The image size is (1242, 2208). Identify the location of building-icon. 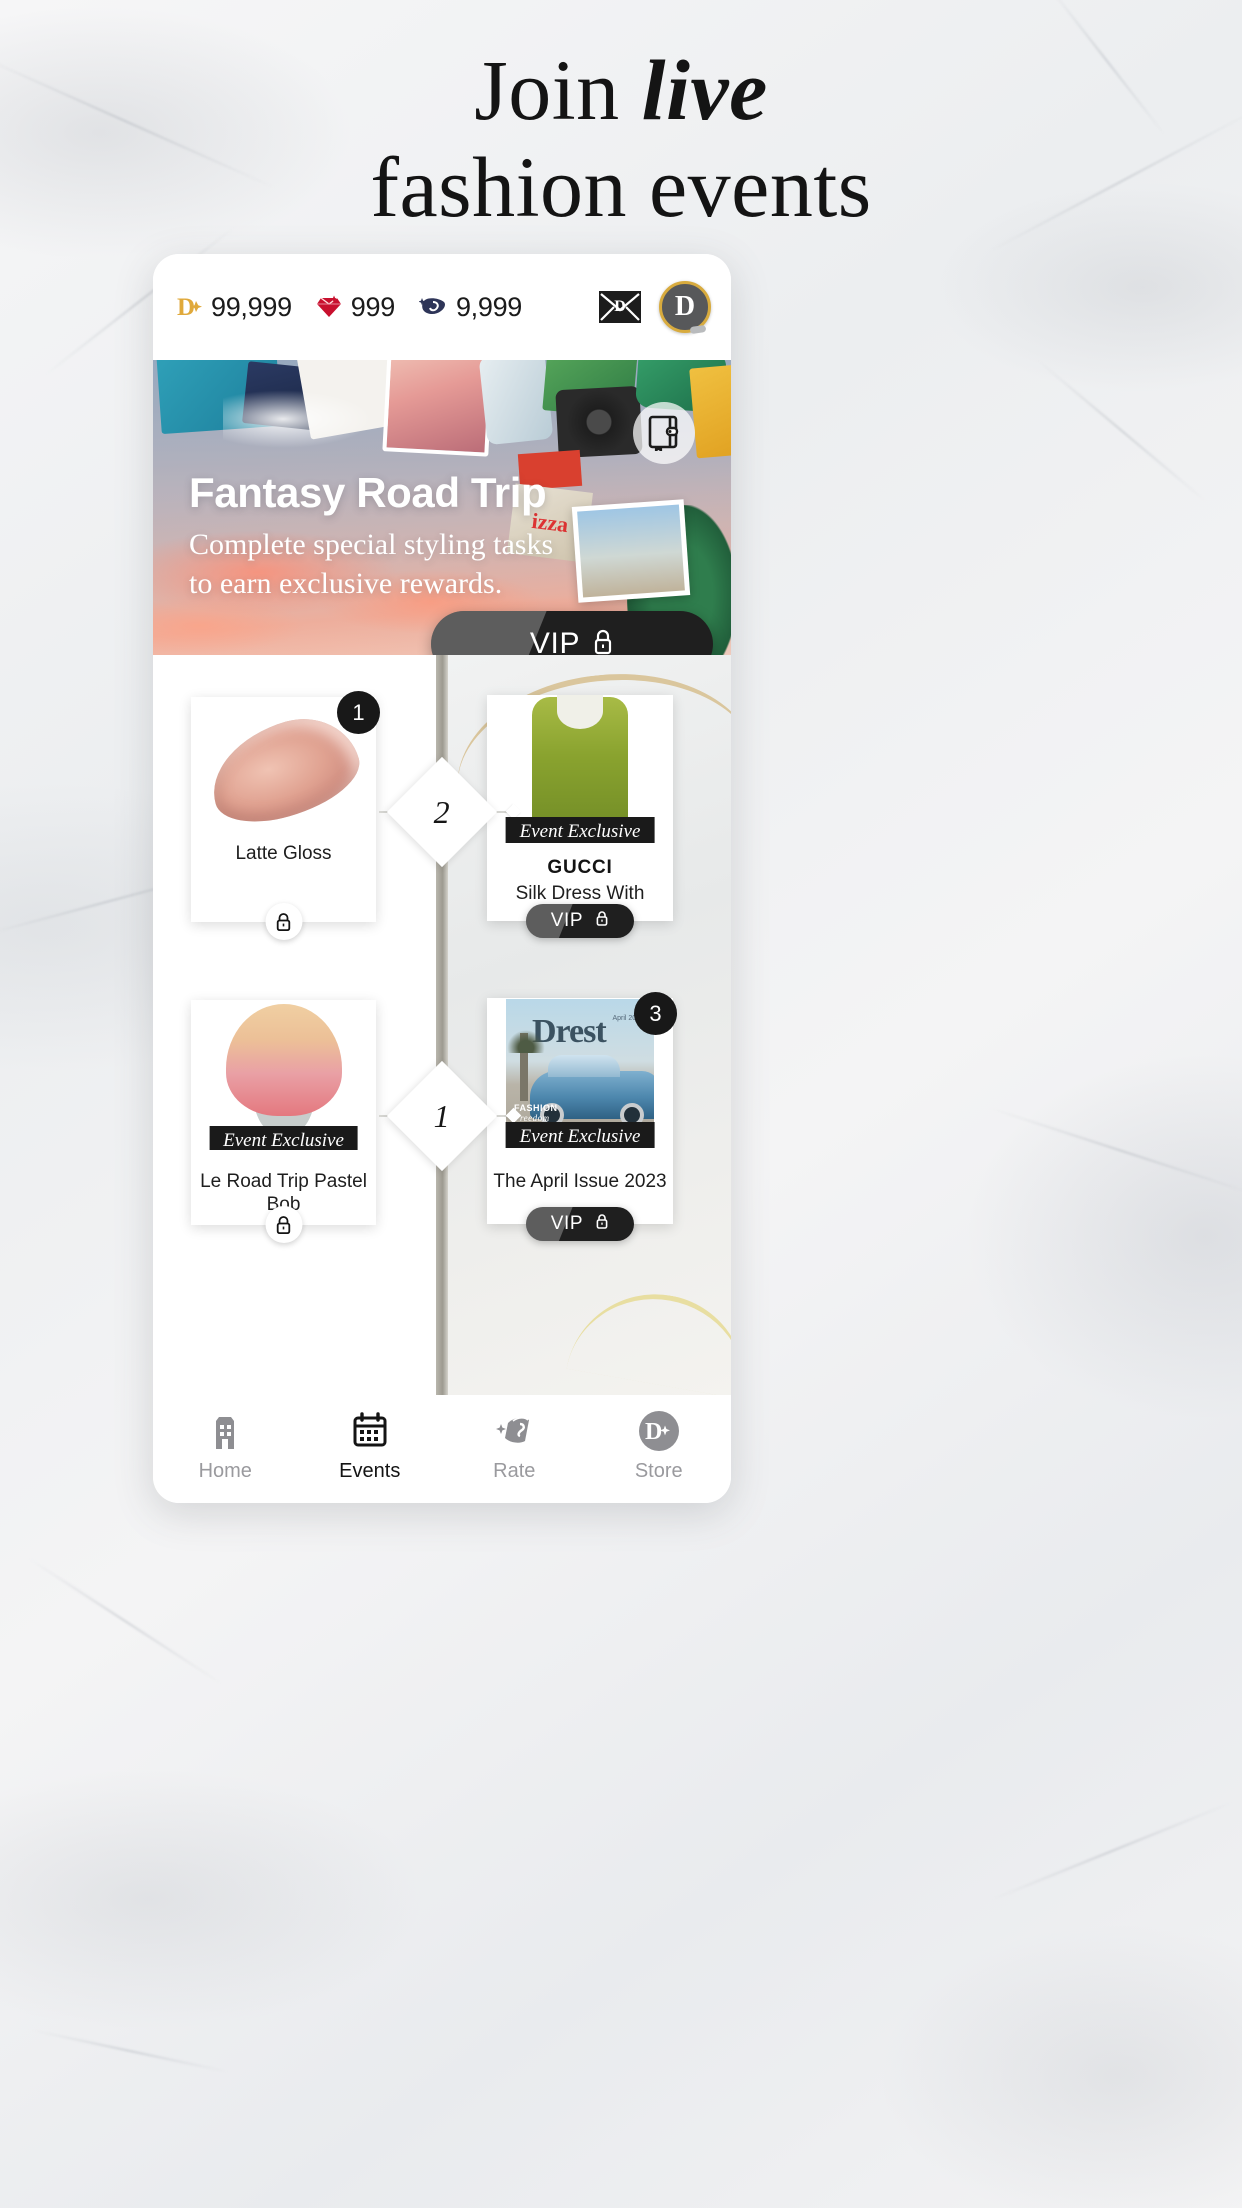
(225, 1430).